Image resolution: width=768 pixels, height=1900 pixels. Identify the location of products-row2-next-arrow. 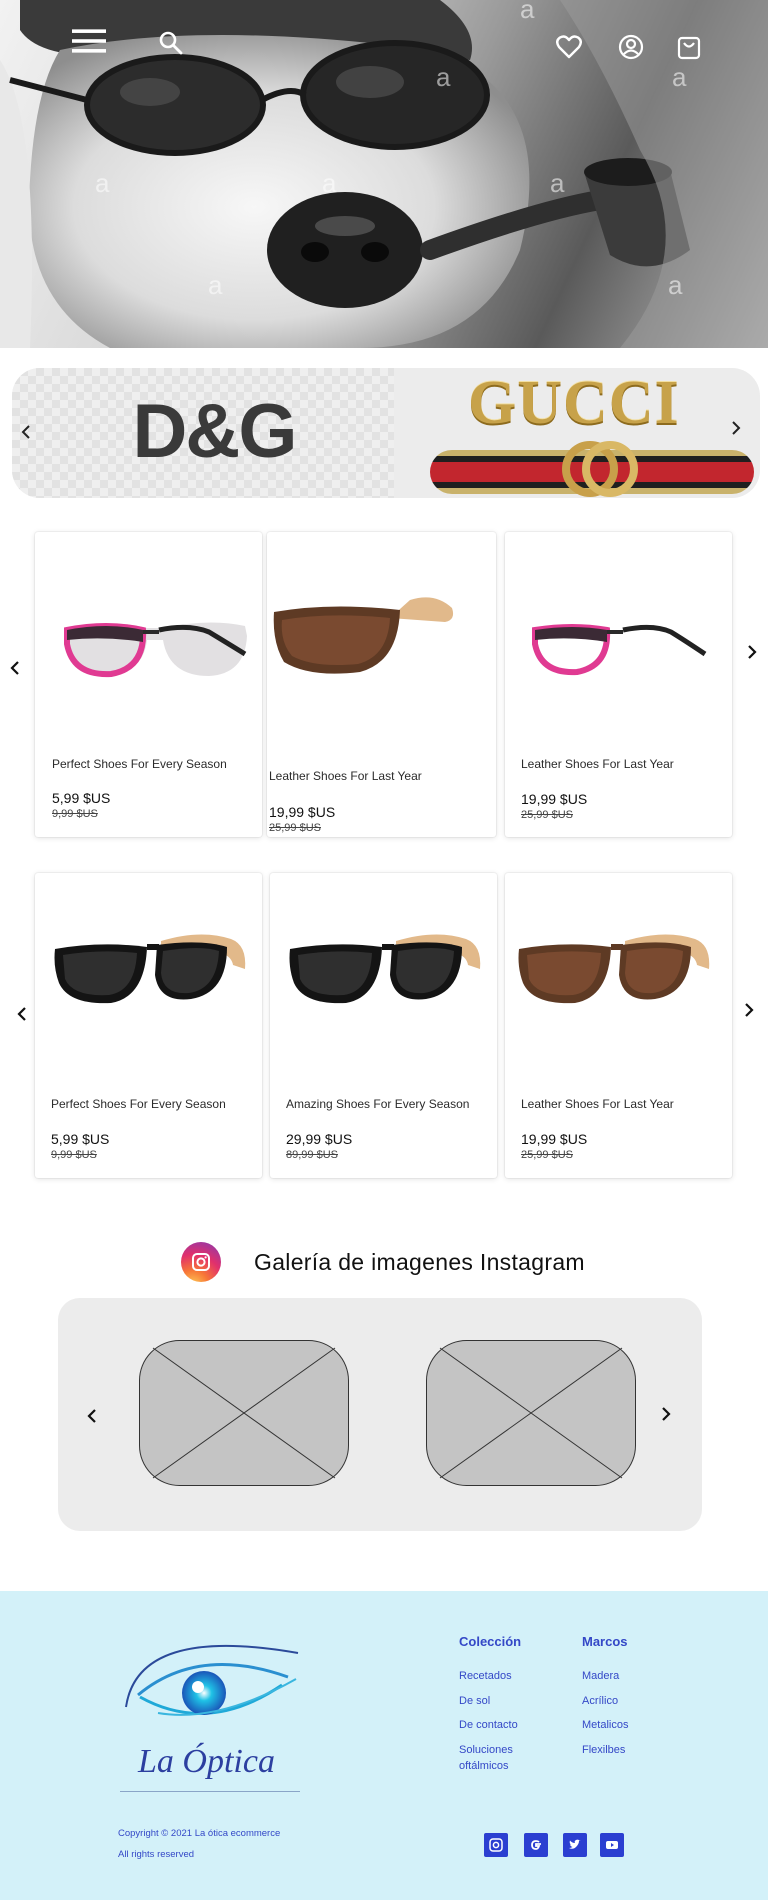
(749, 1010).